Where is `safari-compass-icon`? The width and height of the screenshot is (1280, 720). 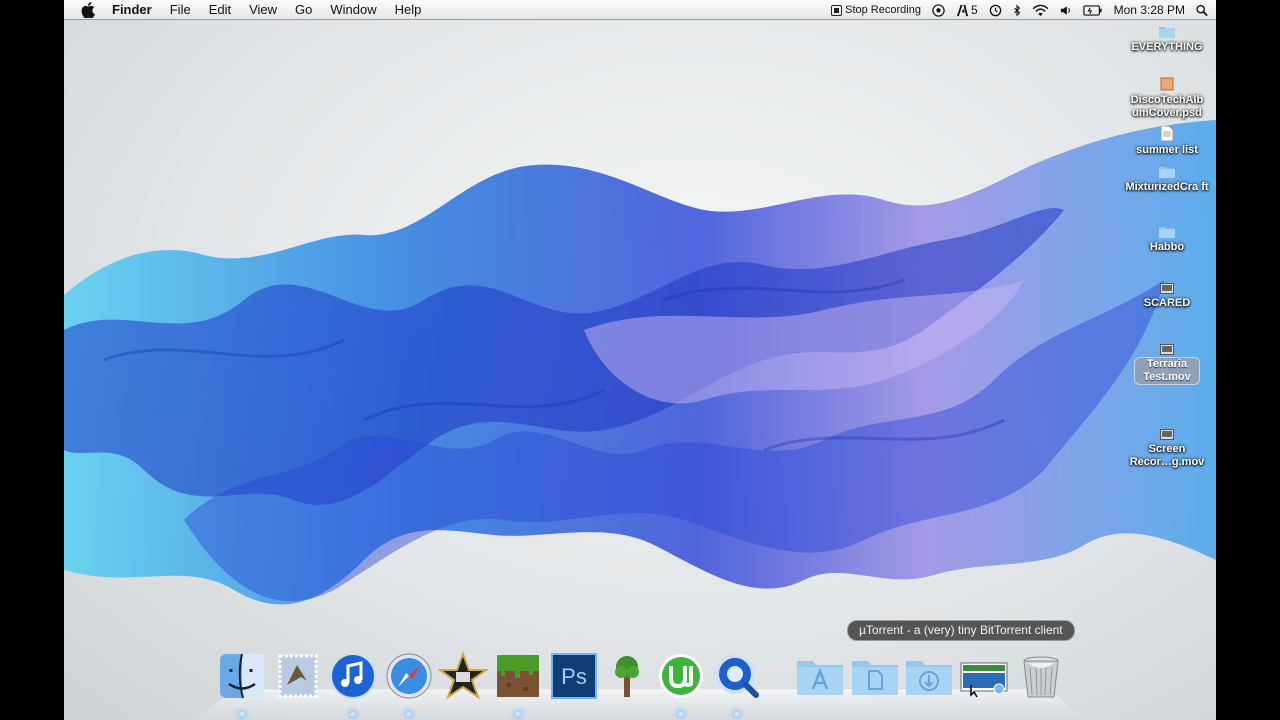
safari-compass-icon is located at coordinates (409, 676).